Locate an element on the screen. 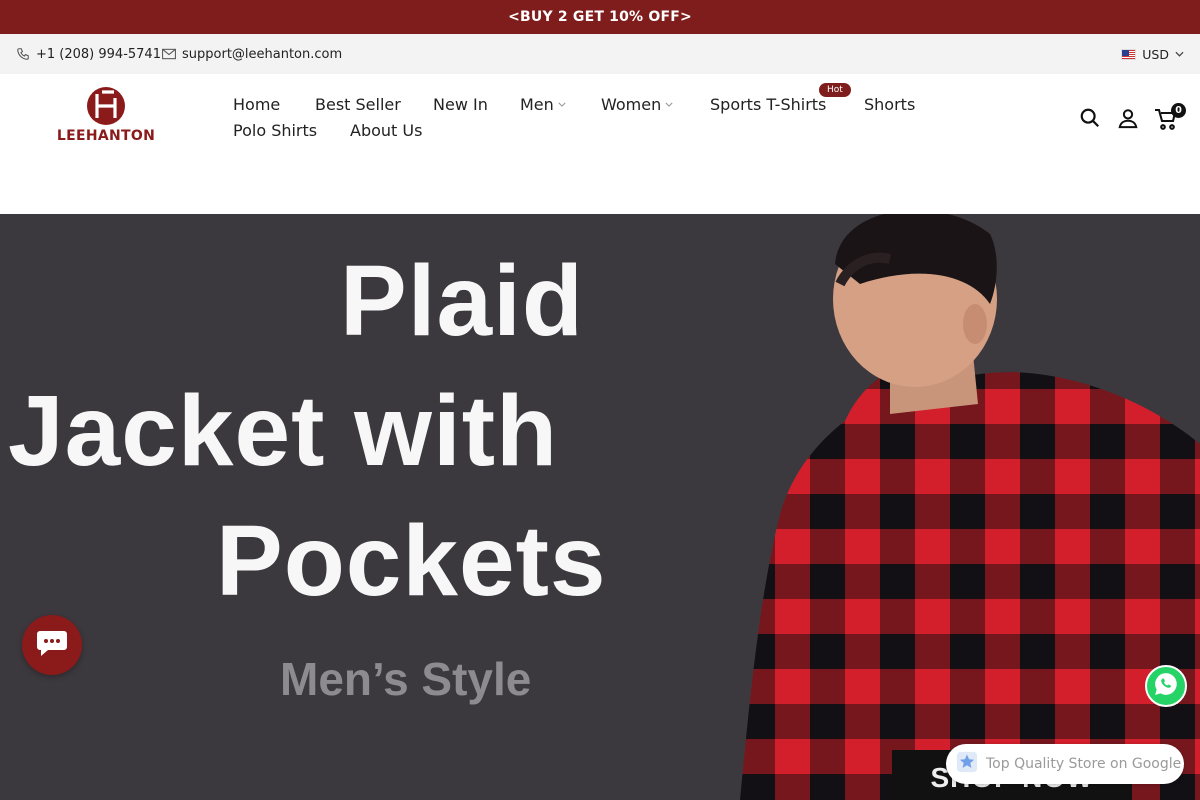  google-badge-text: Top Quality Store on Google is located at coordinates (1083, 764).